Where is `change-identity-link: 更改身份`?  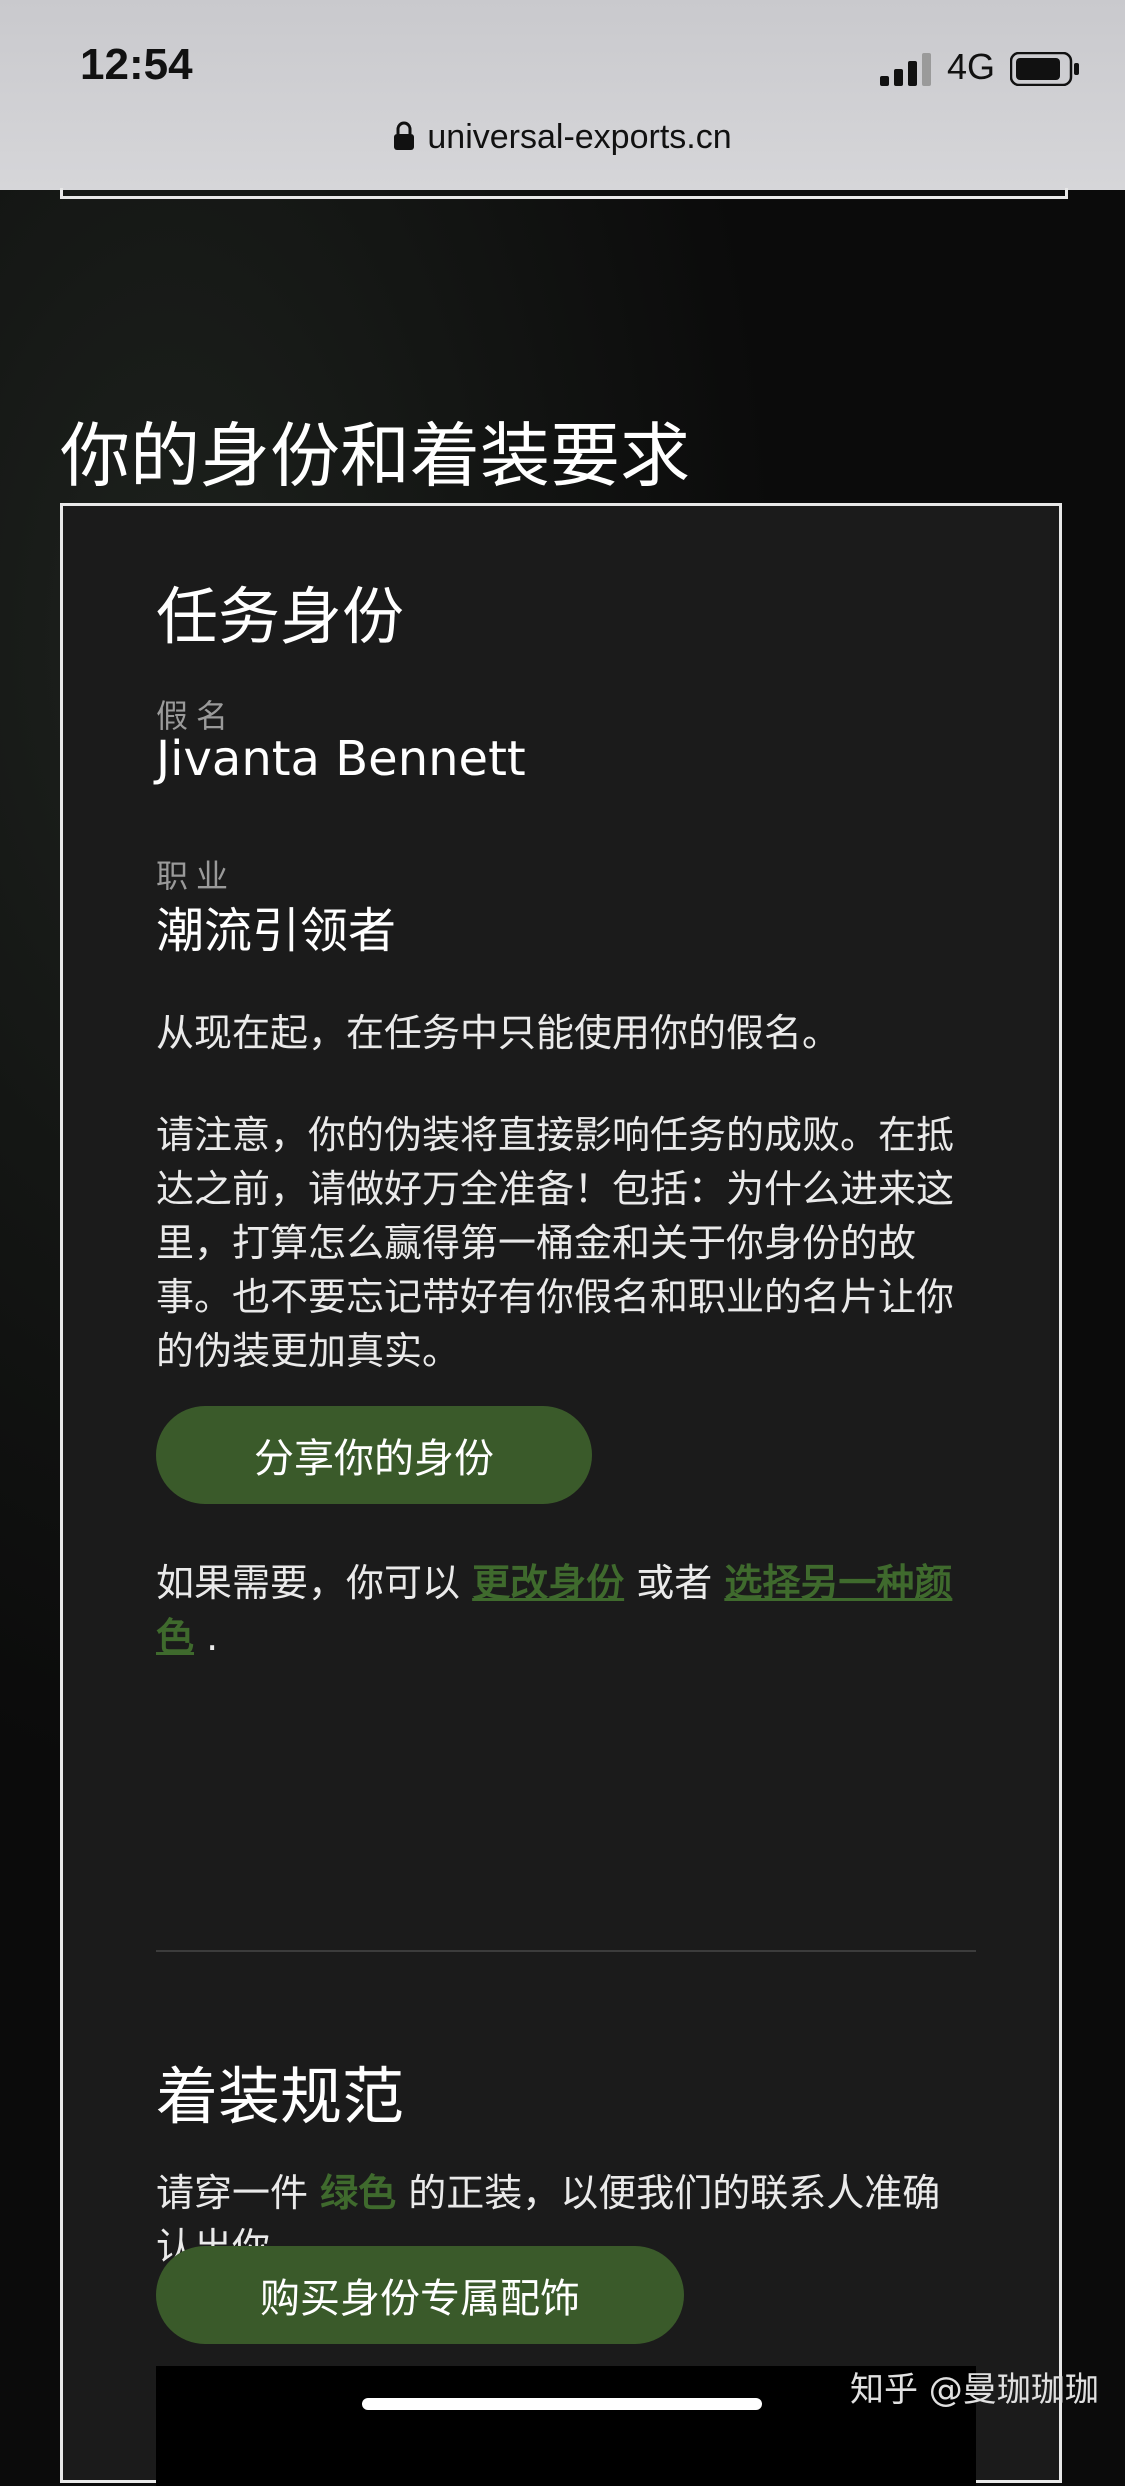 change-identity-link: 更改身份 is located at coordinates (548, 1583).